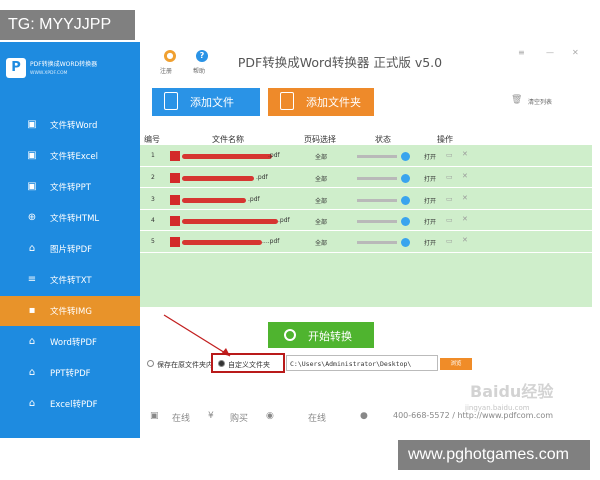  What do you see at coordinates (364, 416) in the screenshot?
I see `phone-icon: ●` at bounding box center [364, 416].